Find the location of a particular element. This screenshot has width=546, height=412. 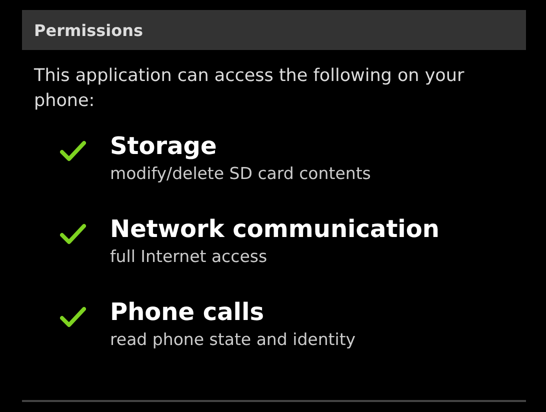

intro-text: This application can access the following on your phone: is located at coordinates (250, 89).